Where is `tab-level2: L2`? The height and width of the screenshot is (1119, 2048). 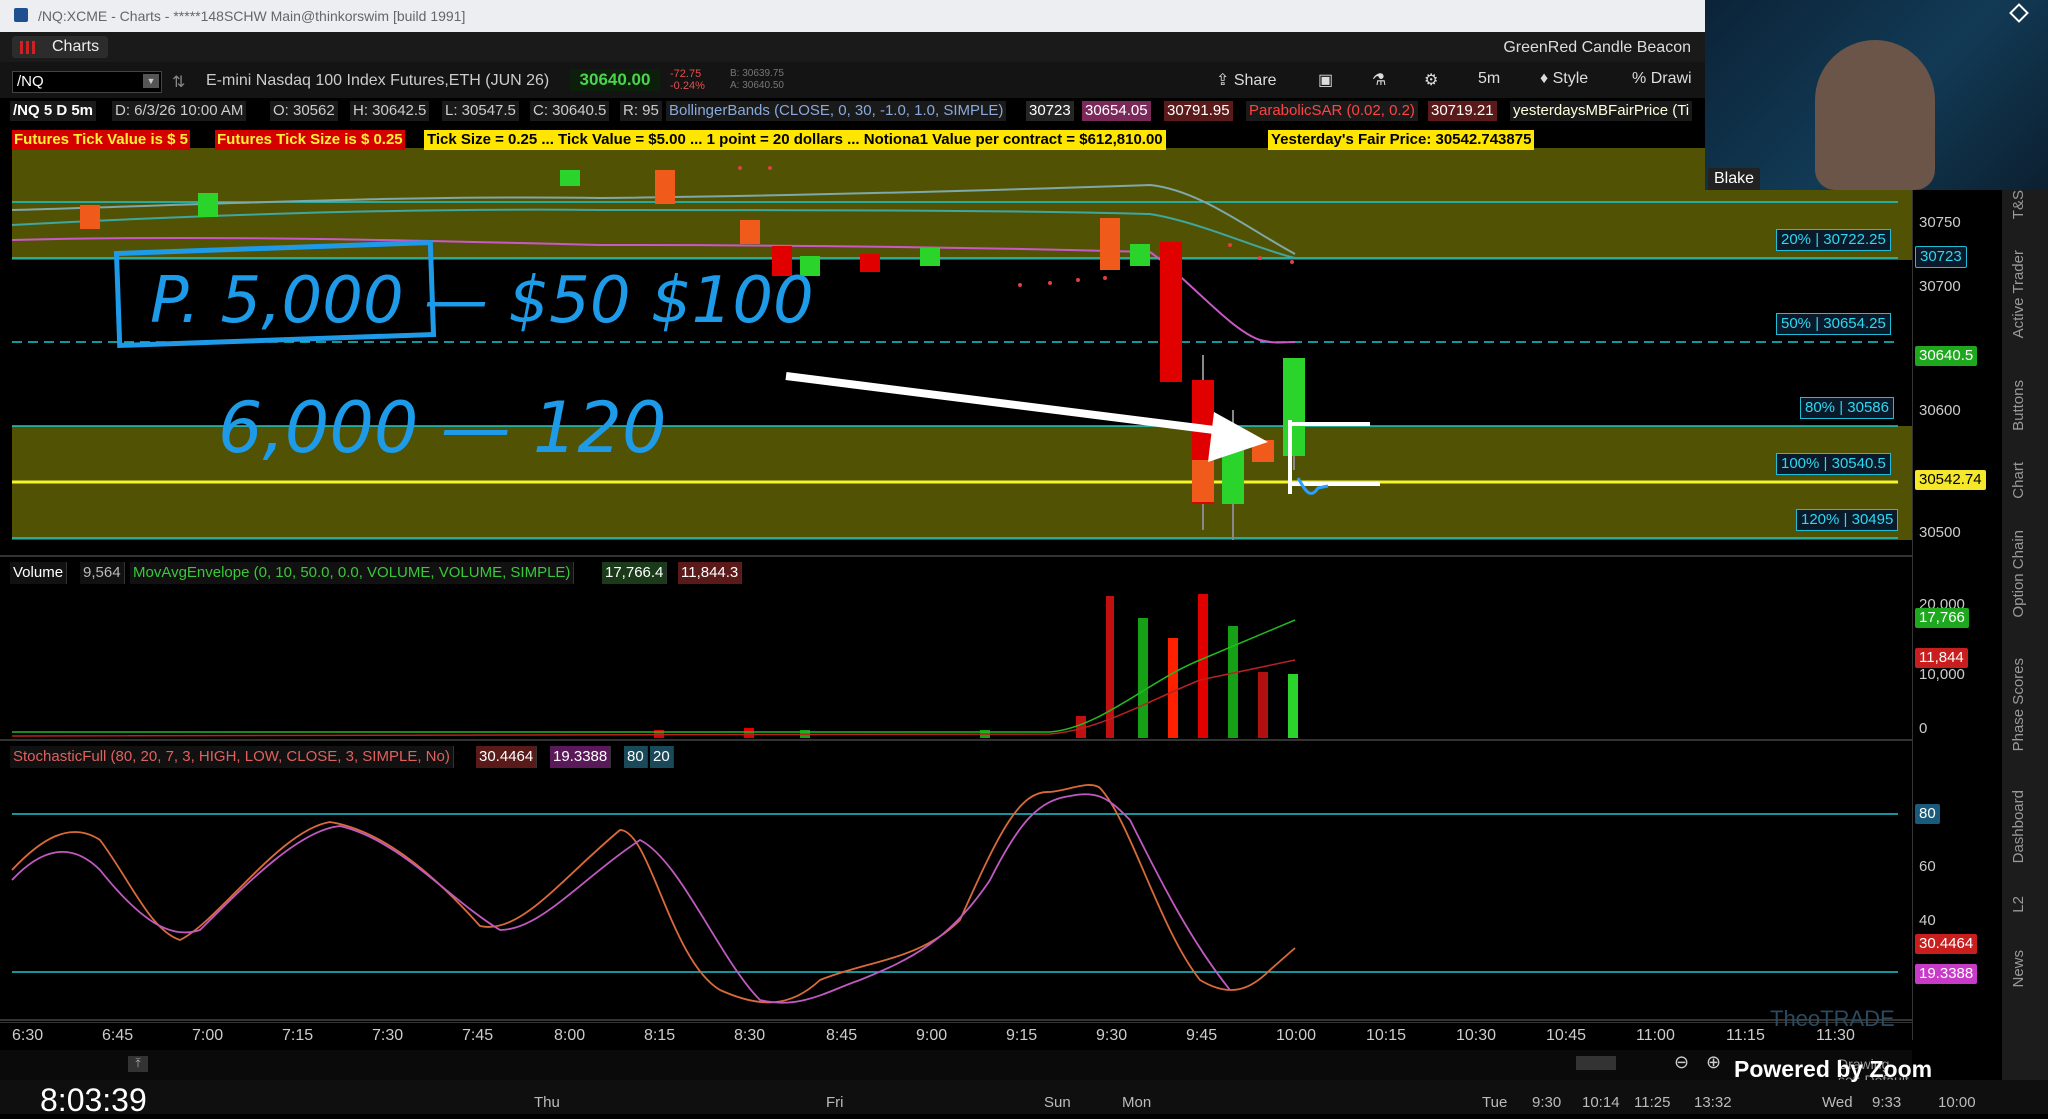
tab-level2: L2 is located at coordinates (2018, 904).